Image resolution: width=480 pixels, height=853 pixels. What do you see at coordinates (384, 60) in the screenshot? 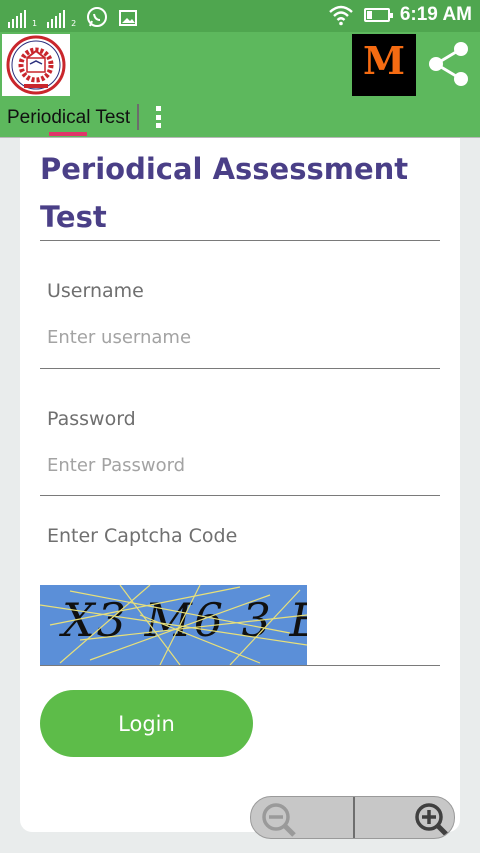
I see `app-icon-letter: M` at bounding box center [384, 60].